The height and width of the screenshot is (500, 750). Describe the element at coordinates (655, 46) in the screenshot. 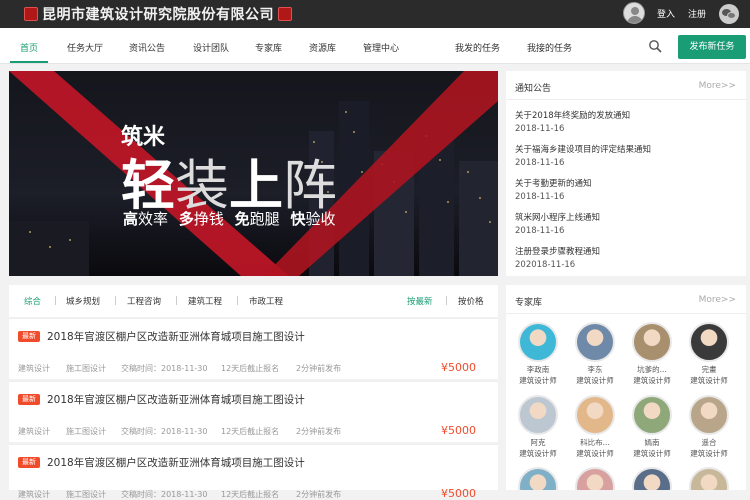

I see `search-icon` at that location.